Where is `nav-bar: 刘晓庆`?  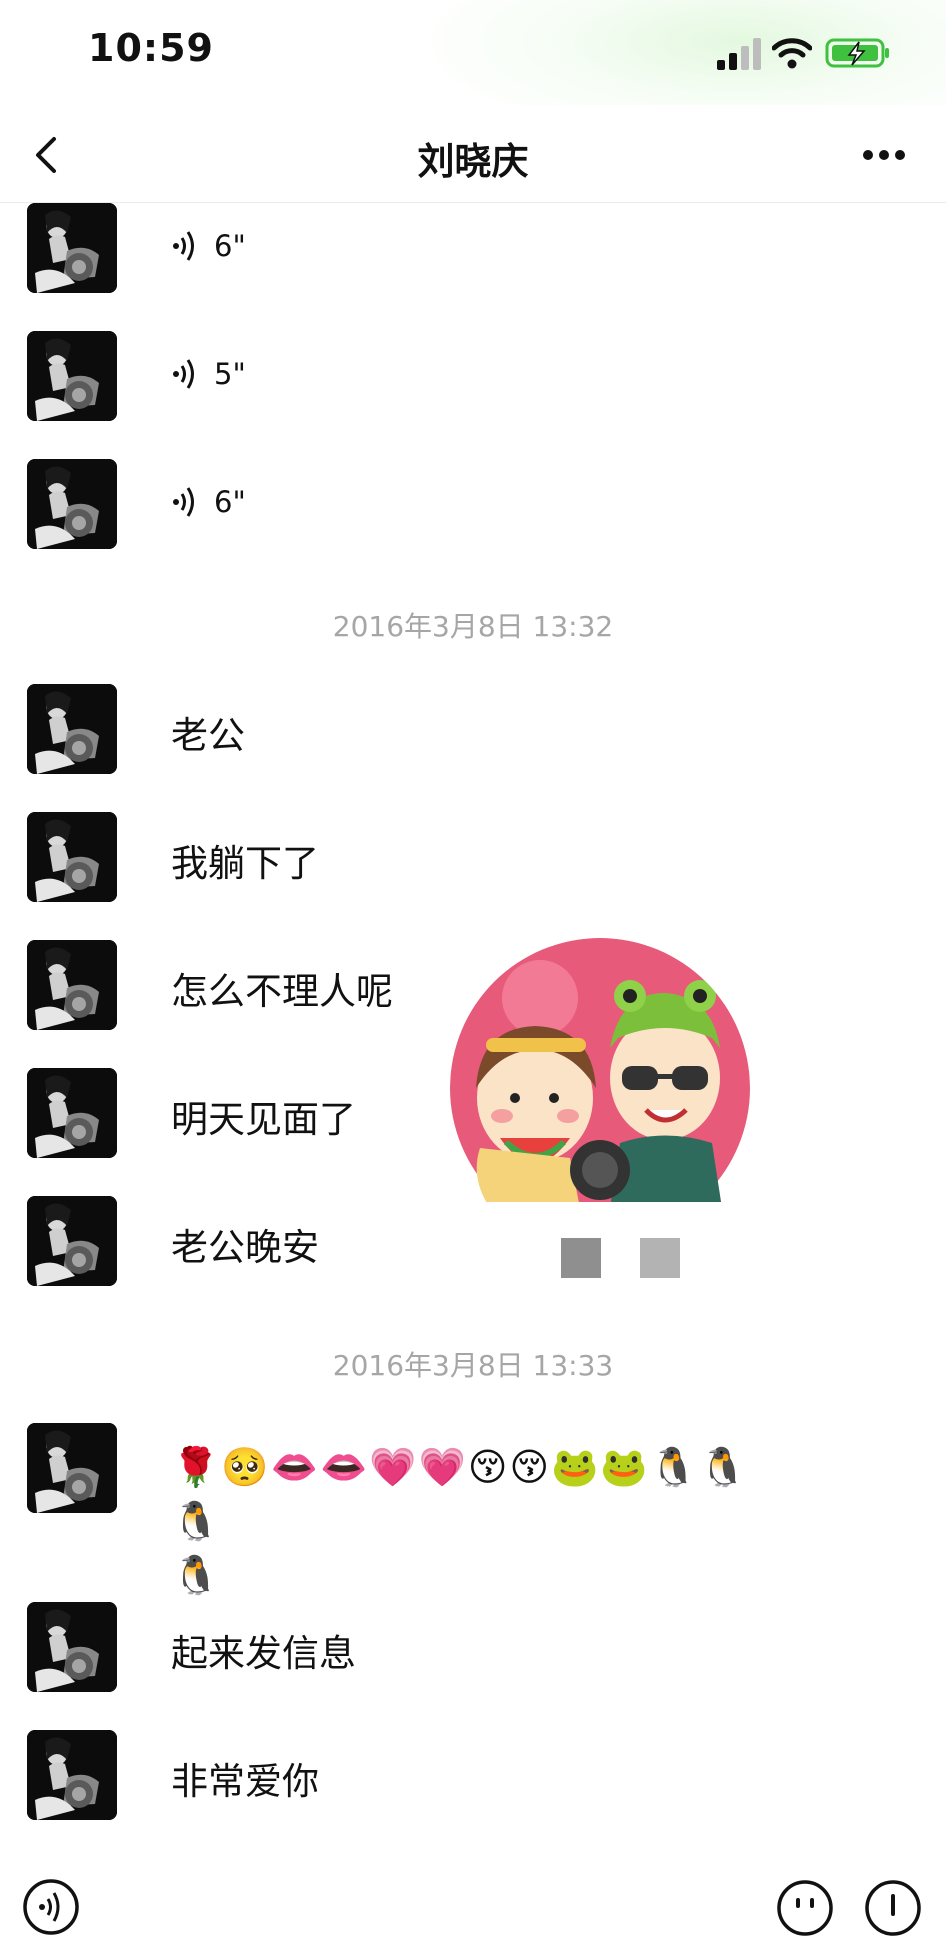
nav-bar: 刘晓庆 is located at coordinates (473, 154).